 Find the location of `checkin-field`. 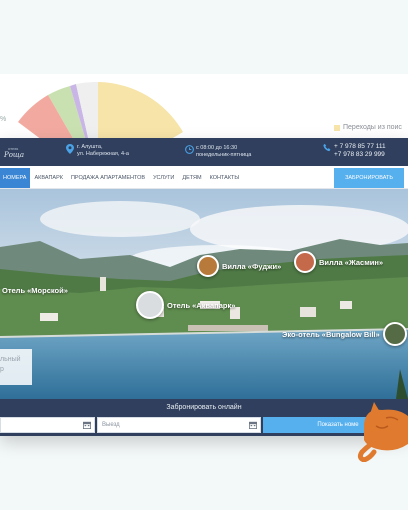

checkin-field is located at coordinates (47, 425).